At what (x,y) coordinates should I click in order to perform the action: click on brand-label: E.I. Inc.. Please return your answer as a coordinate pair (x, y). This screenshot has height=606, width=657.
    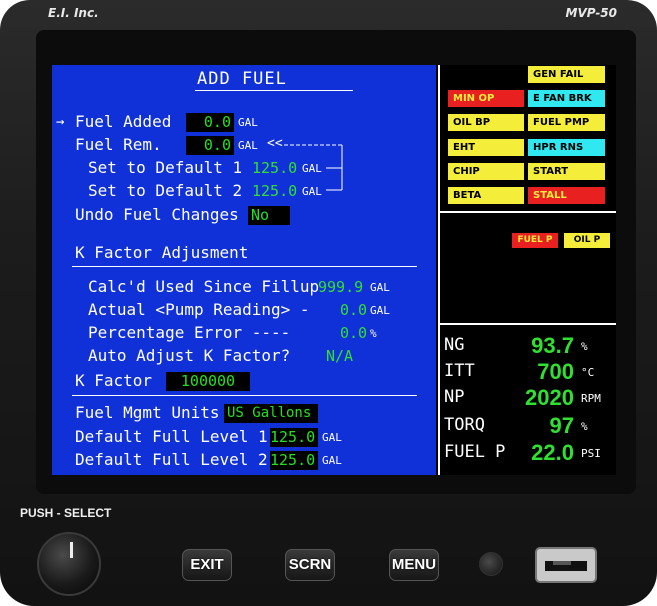
    Looking at the image, I should click on (73, 13).